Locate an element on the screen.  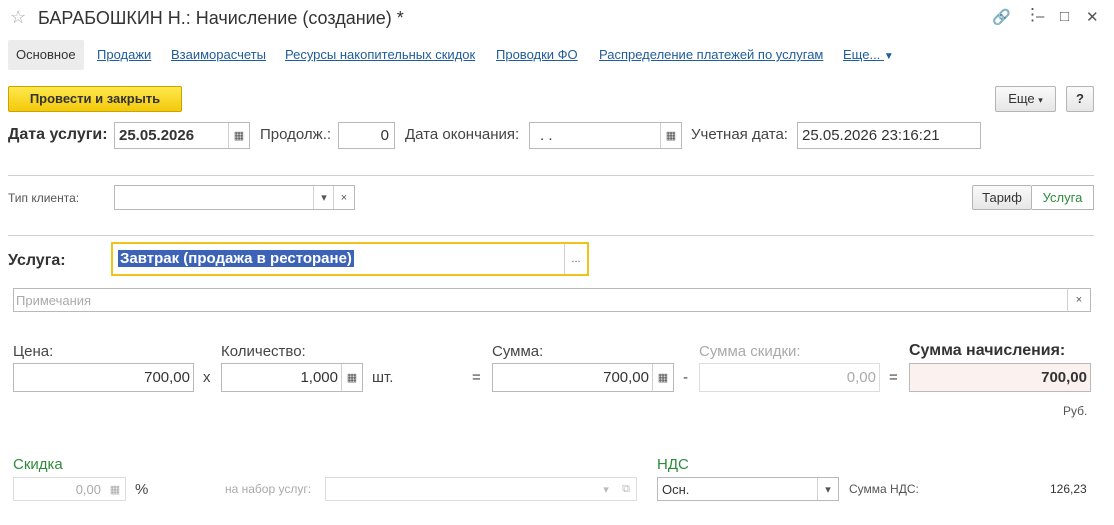
discount-value: 0,00 is located at coordinates (88, 489).